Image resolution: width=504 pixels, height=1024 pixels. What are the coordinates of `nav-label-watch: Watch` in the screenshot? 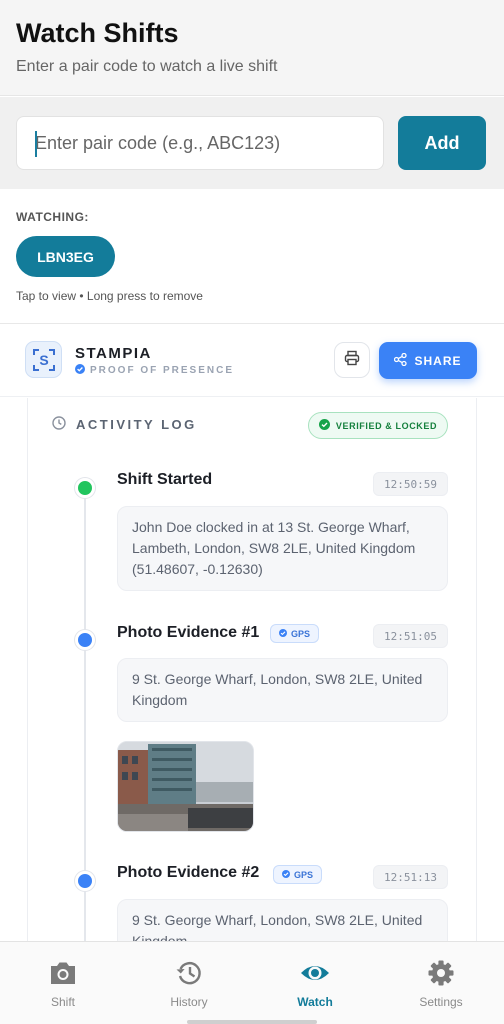 It's located at (315, 1002).